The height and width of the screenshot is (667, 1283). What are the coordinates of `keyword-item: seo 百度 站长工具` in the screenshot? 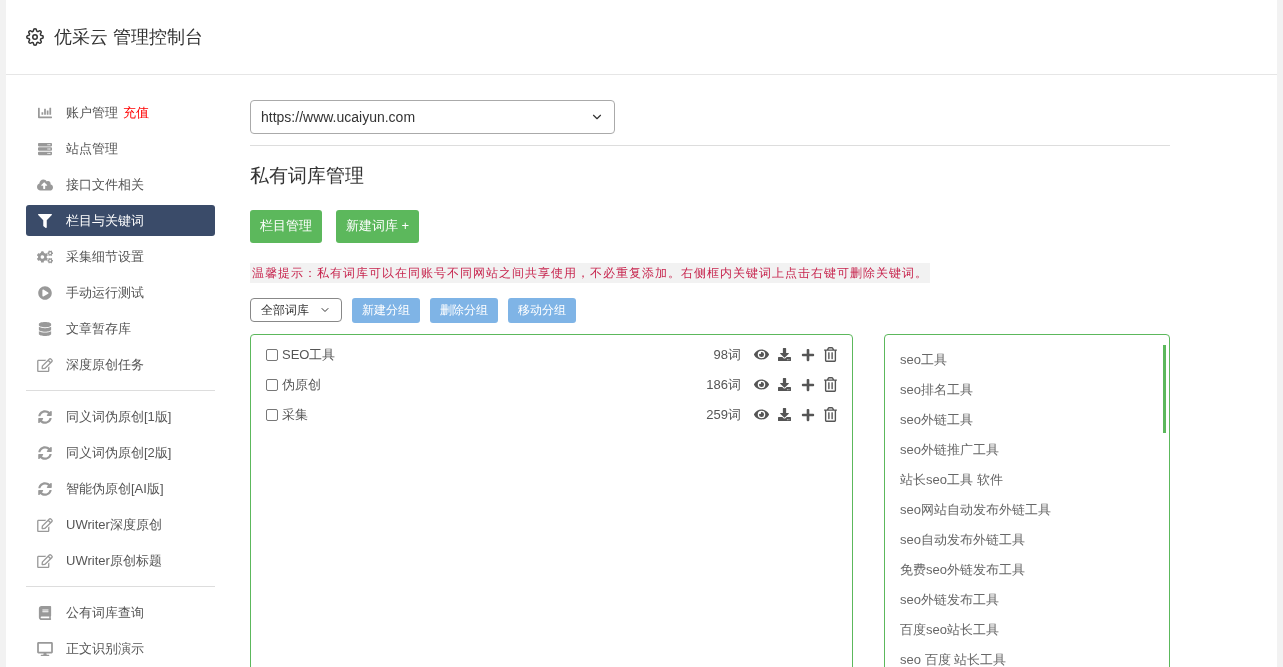 It's located at (1034, 657).